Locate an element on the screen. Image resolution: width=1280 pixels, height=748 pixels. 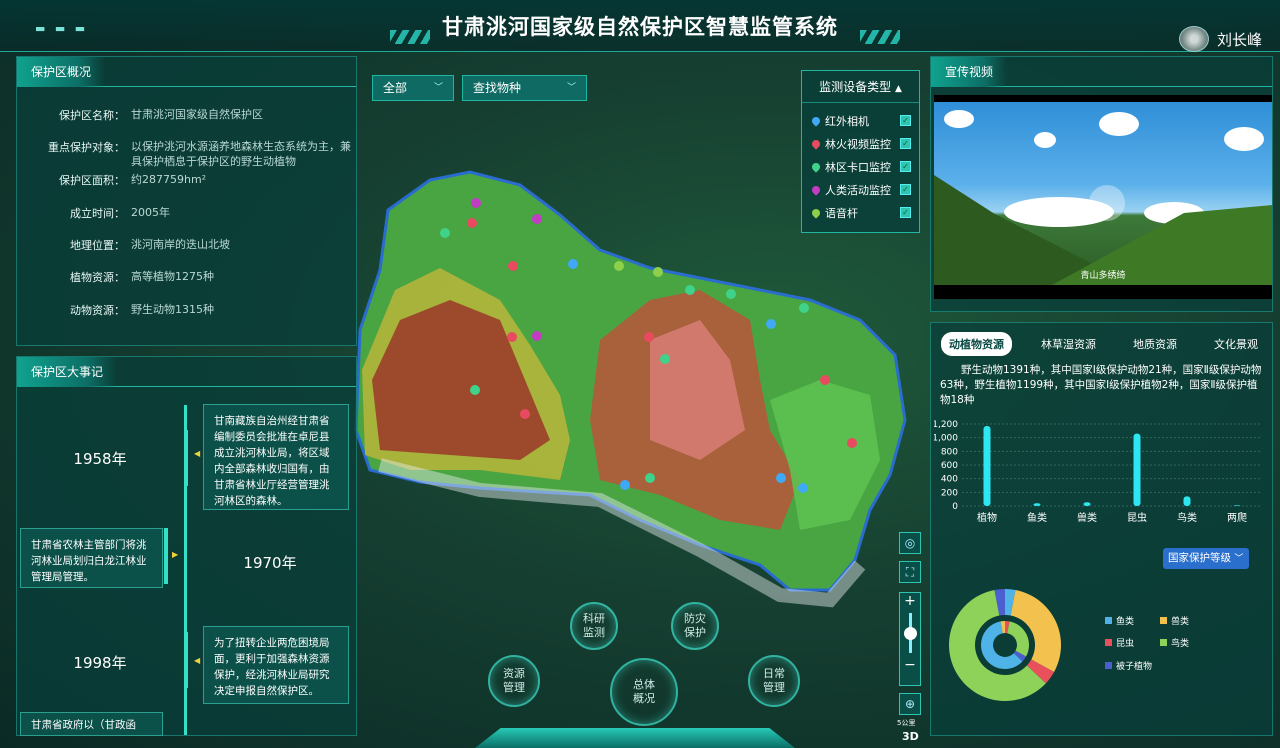
protection-donut-chart is located at coordinates (1005, 645).